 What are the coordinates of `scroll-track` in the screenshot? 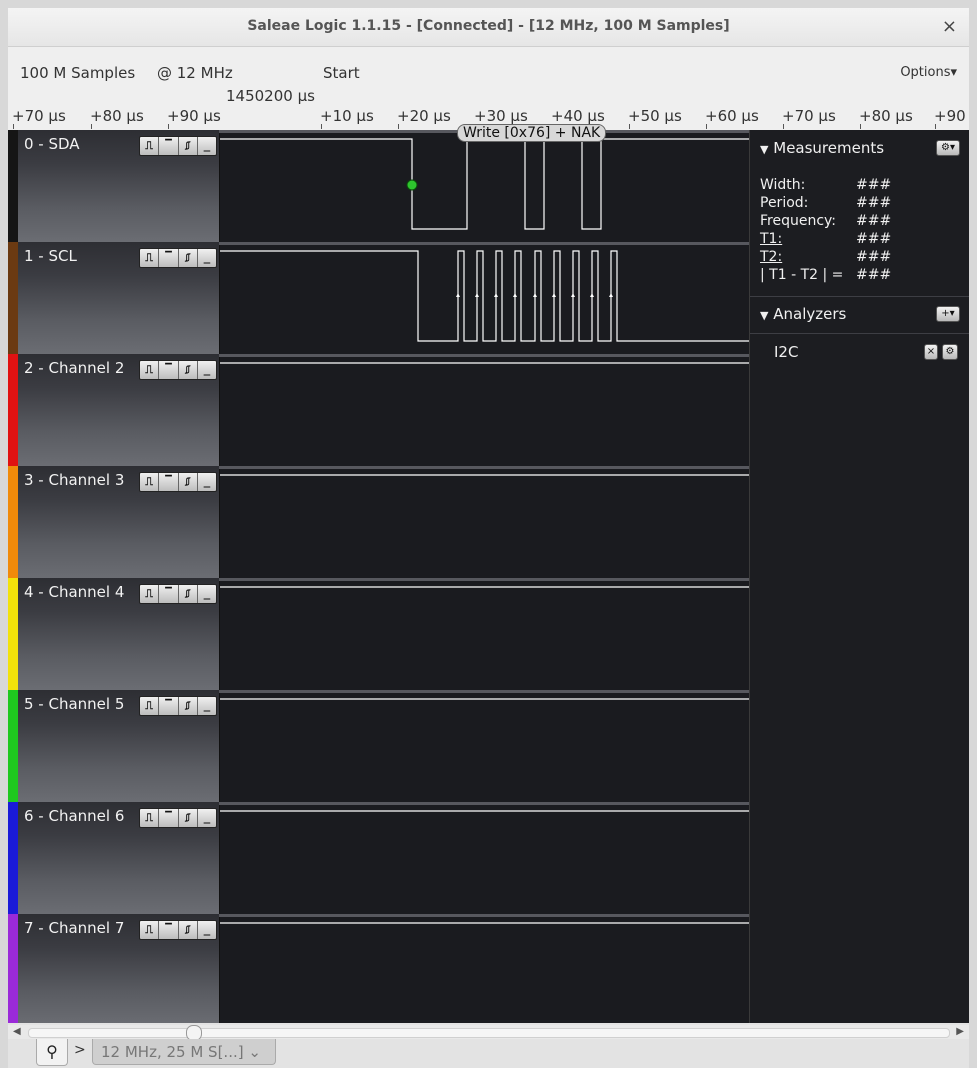 It's located at (489, 1033).